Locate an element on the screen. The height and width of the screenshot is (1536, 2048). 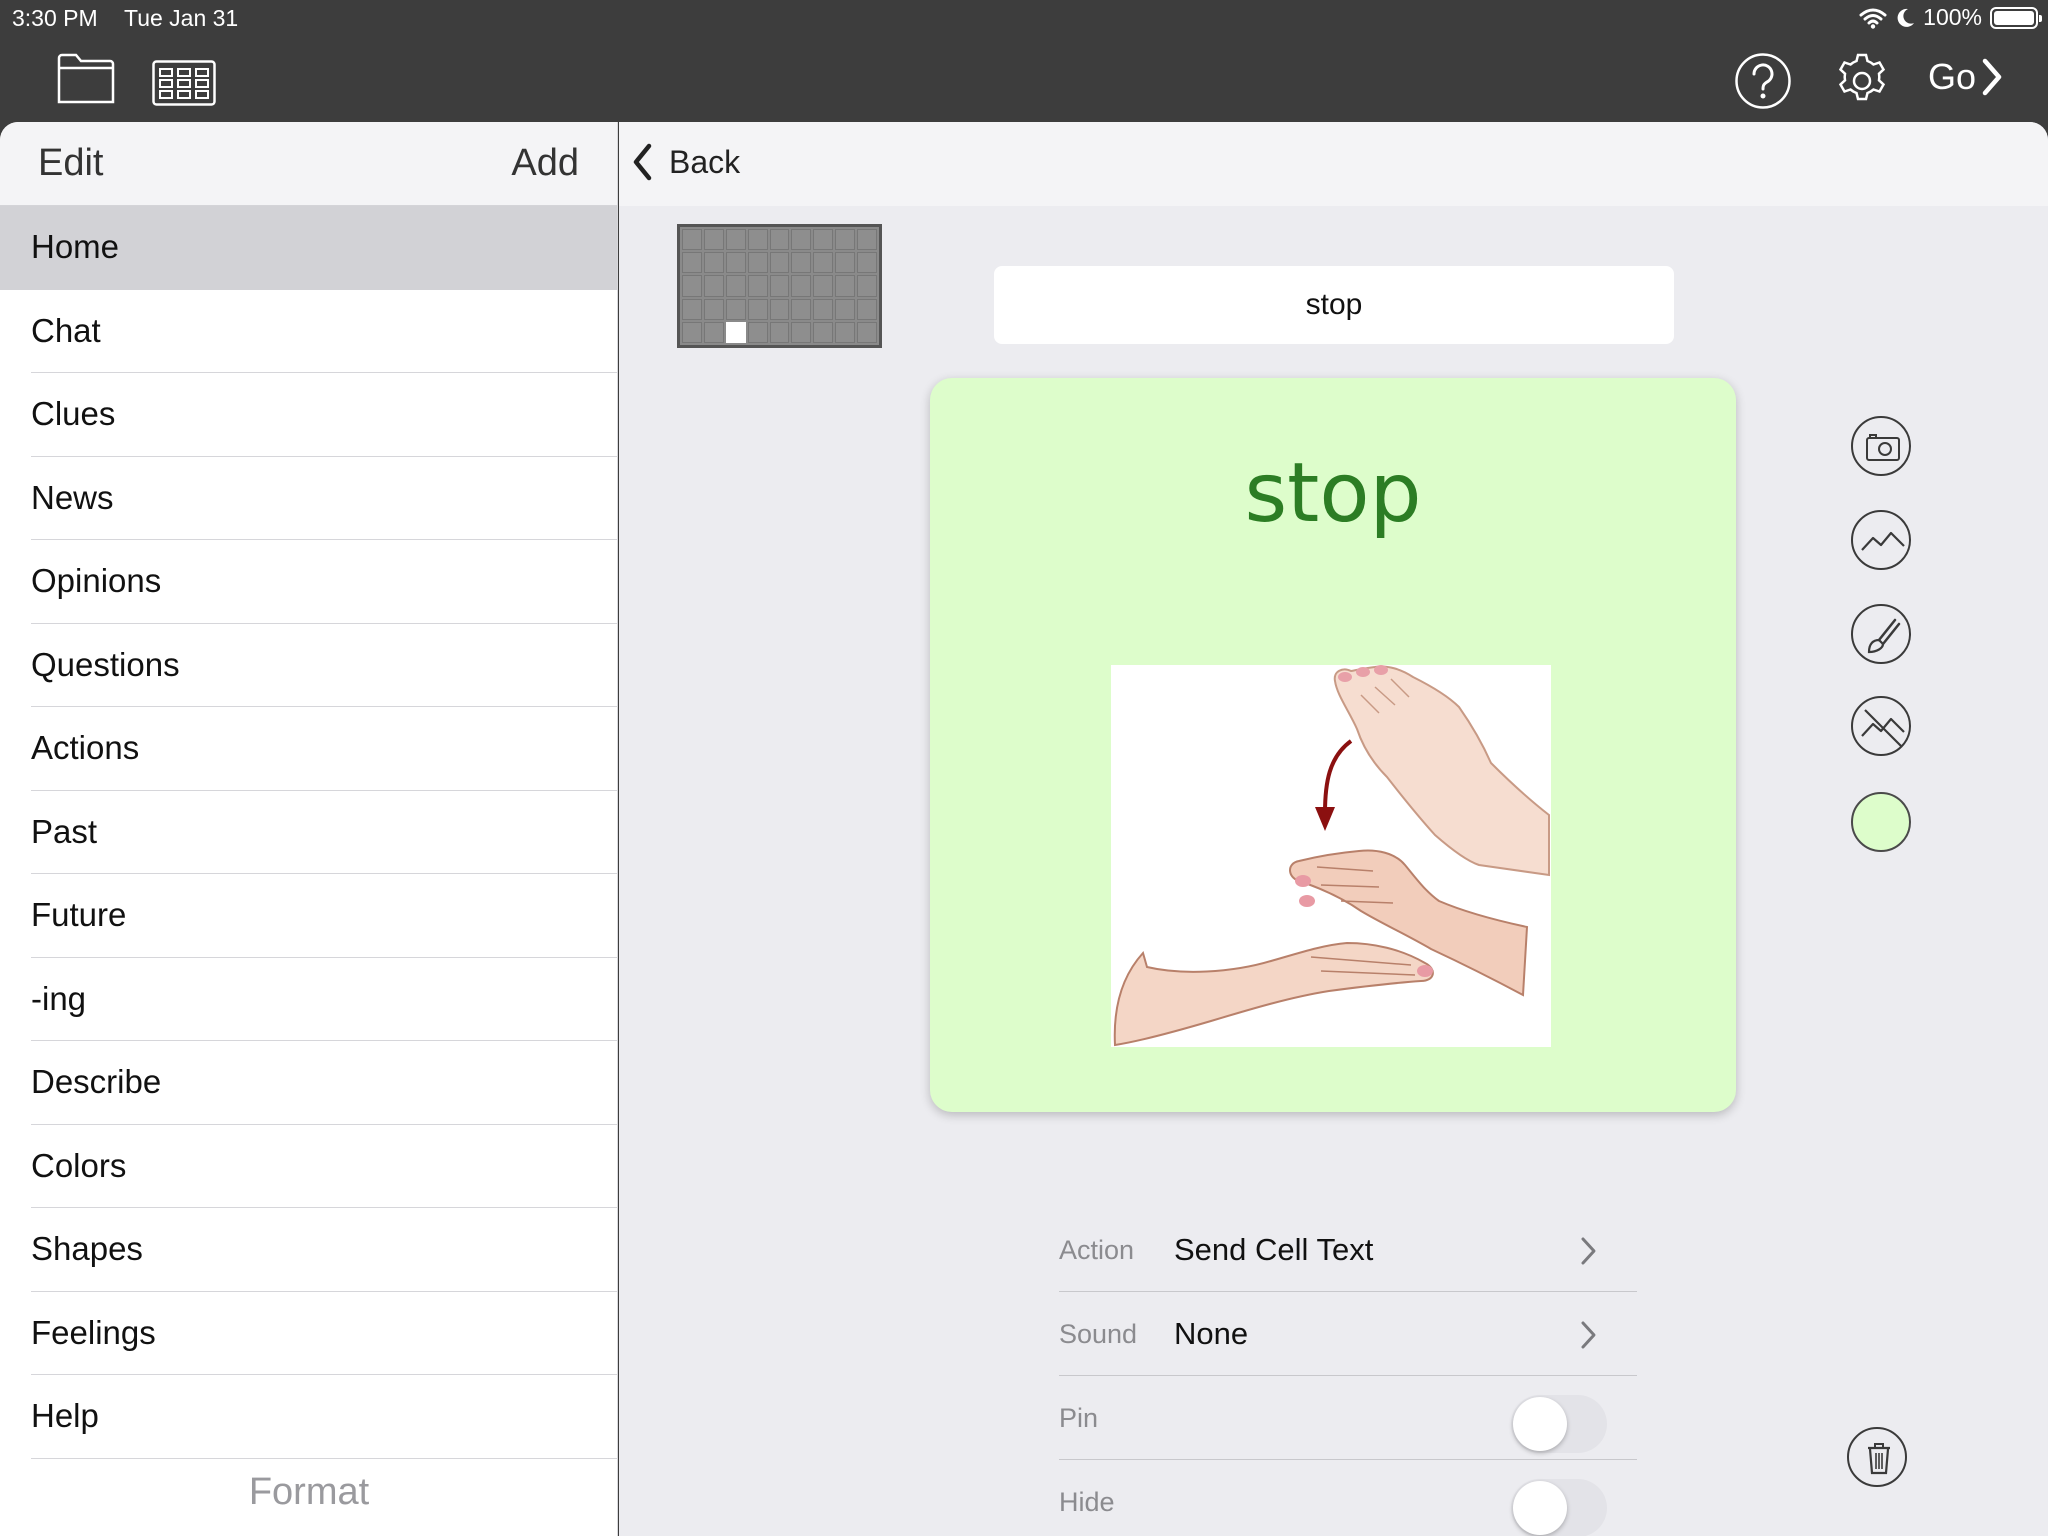
sound-value: None is located at coordinates (1211, 1333).